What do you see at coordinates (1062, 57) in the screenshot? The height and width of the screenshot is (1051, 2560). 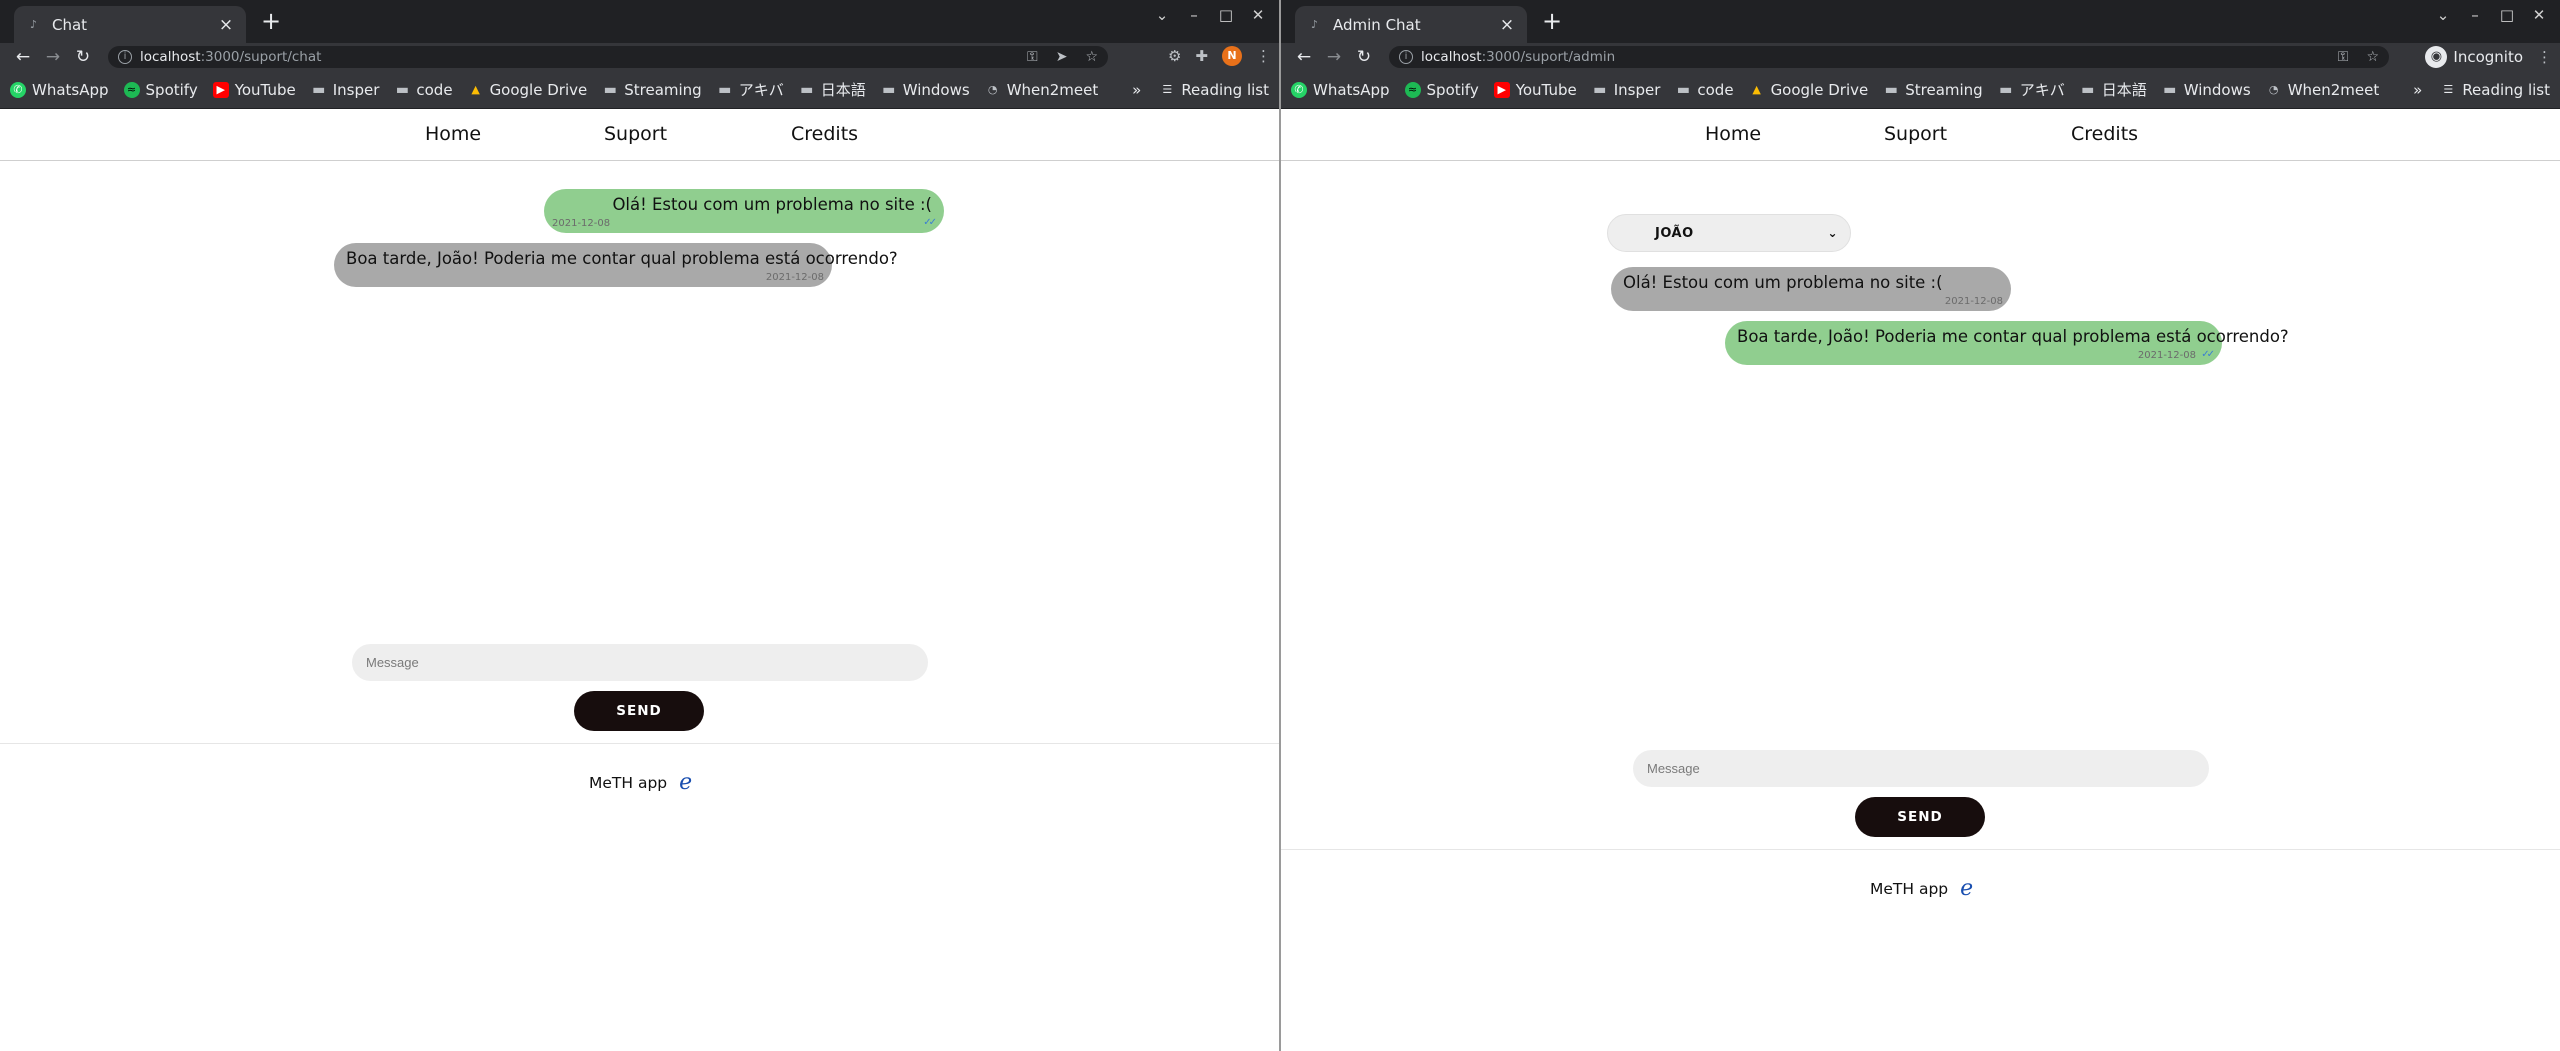 I see `send-tab-icon: ➤` at bounding box center [1062, 57].